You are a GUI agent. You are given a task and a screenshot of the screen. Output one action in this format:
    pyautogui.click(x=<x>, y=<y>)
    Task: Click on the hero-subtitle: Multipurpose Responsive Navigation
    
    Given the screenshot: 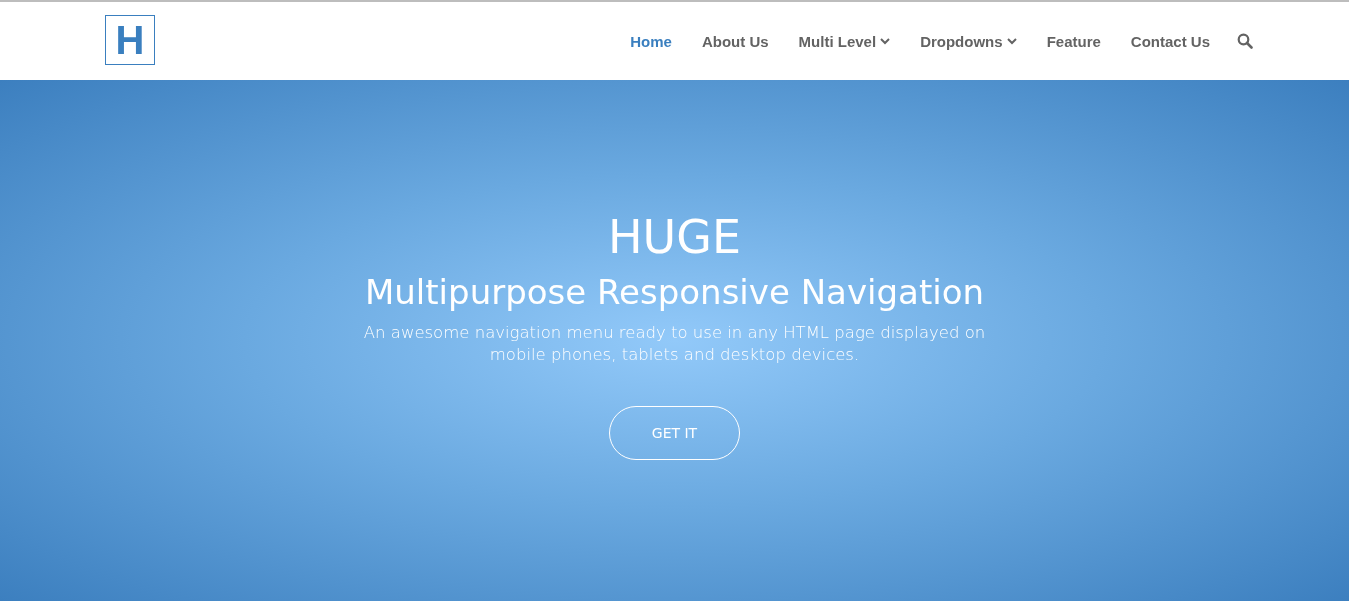 What is the action you would take?
    pyautogui.click(x=674, y=292)
    